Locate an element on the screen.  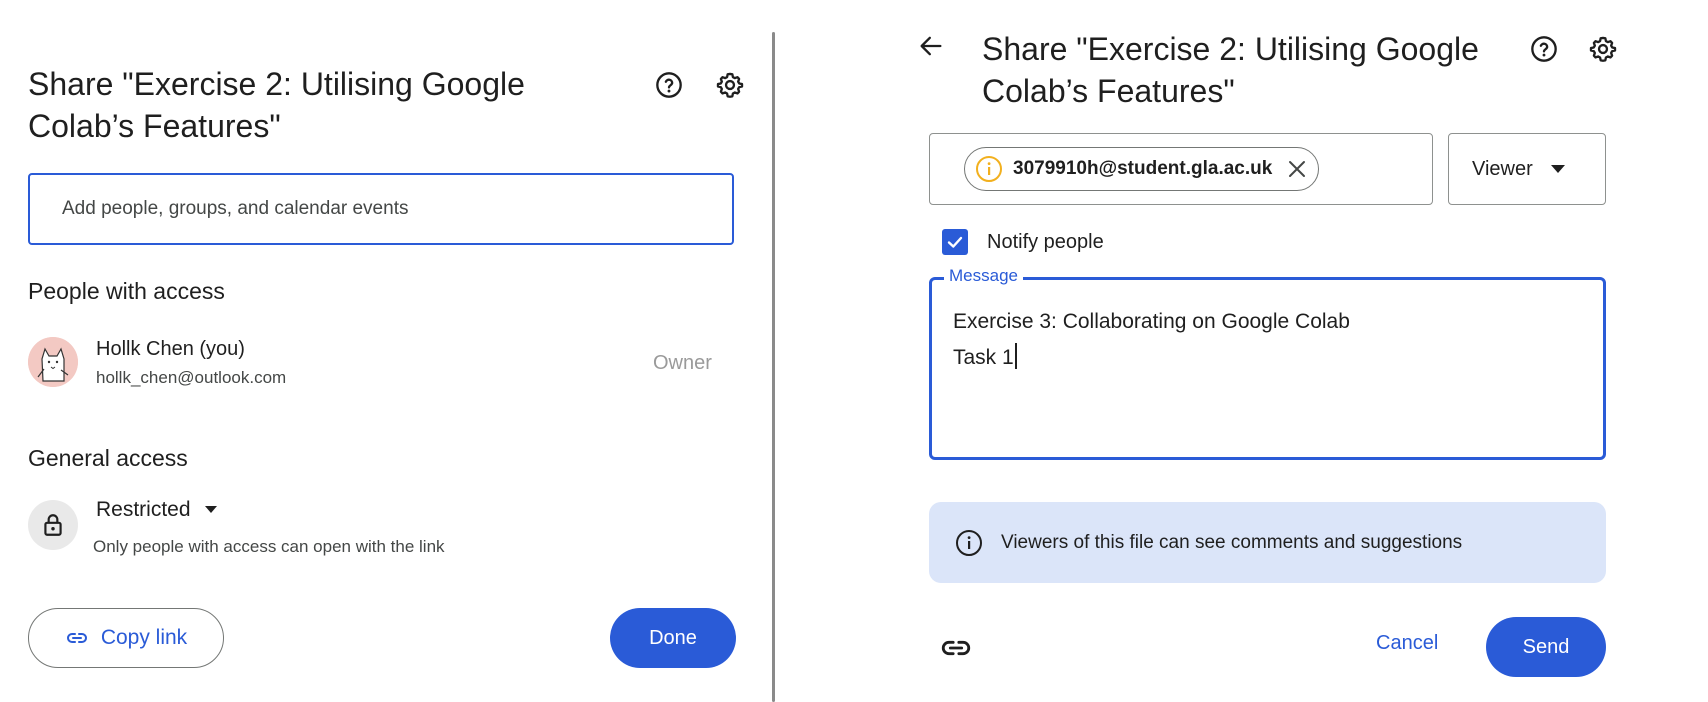
info-icon is located at coordinates (969, 542).